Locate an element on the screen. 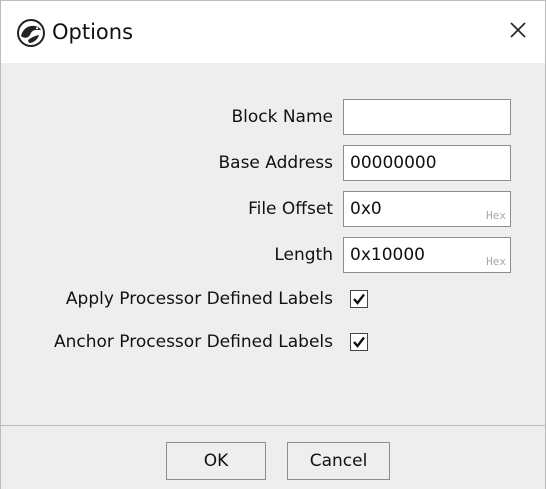  file-offset-label: File Offset is located at coordinates (290, 209).